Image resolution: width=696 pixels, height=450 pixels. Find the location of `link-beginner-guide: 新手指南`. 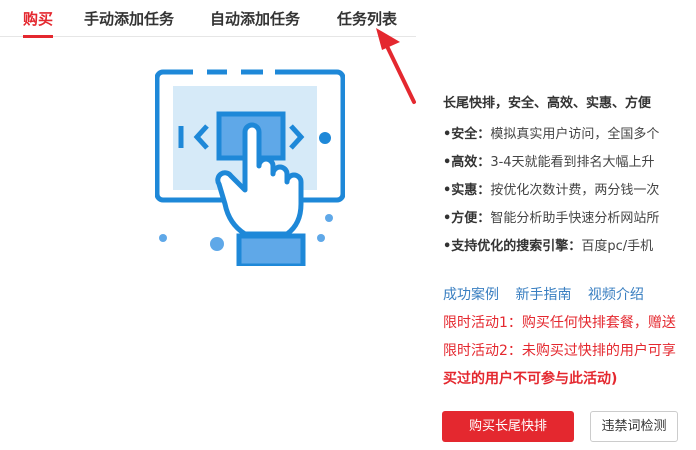

link-beginner-guide: 新手指南 is located at coordinates (543, 295).